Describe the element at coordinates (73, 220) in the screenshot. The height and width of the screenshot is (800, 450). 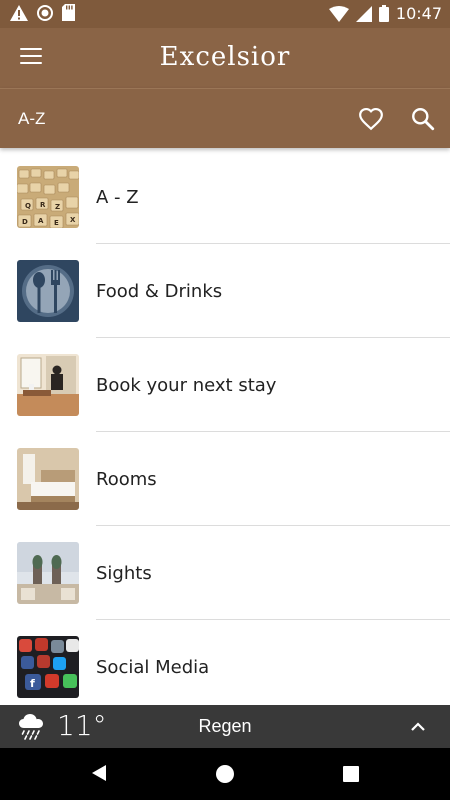
I see `svg-text: X` at that location.